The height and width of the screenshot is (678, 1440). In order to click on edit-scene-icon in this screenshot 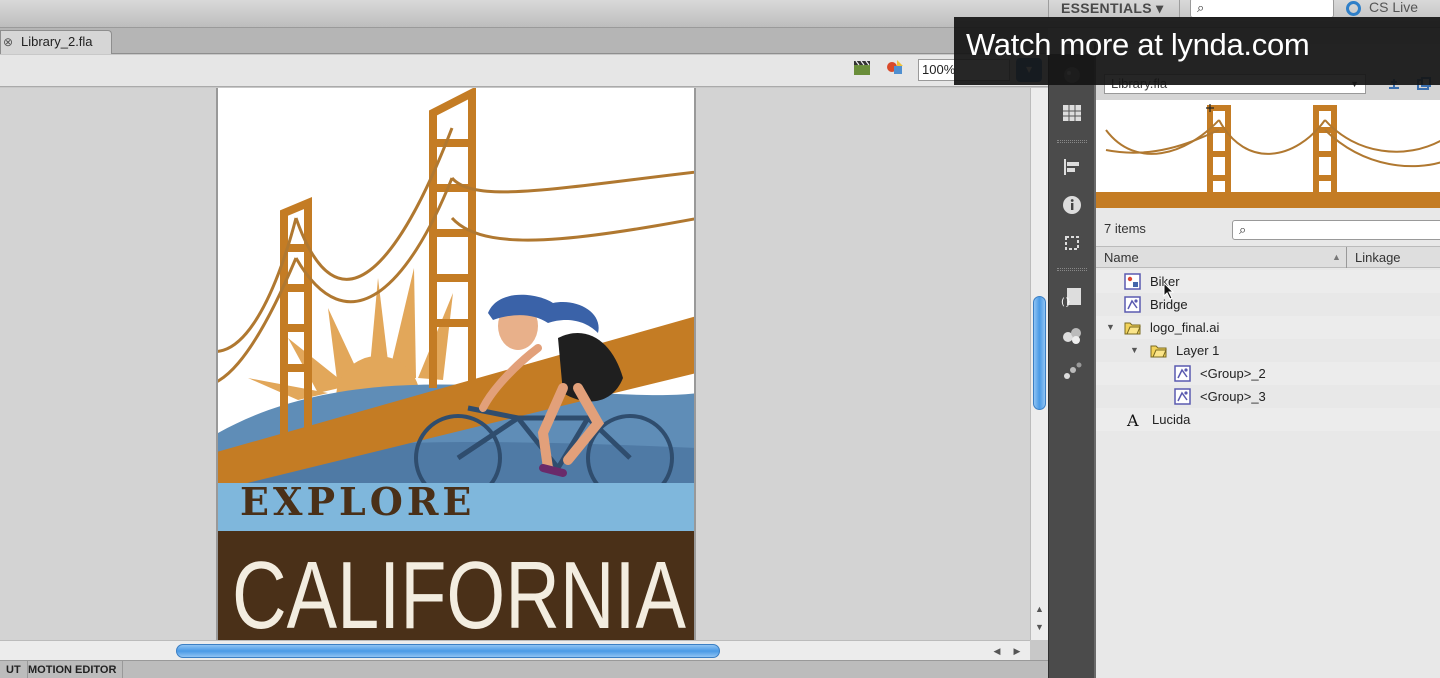, I will do `click(863, 68)`.